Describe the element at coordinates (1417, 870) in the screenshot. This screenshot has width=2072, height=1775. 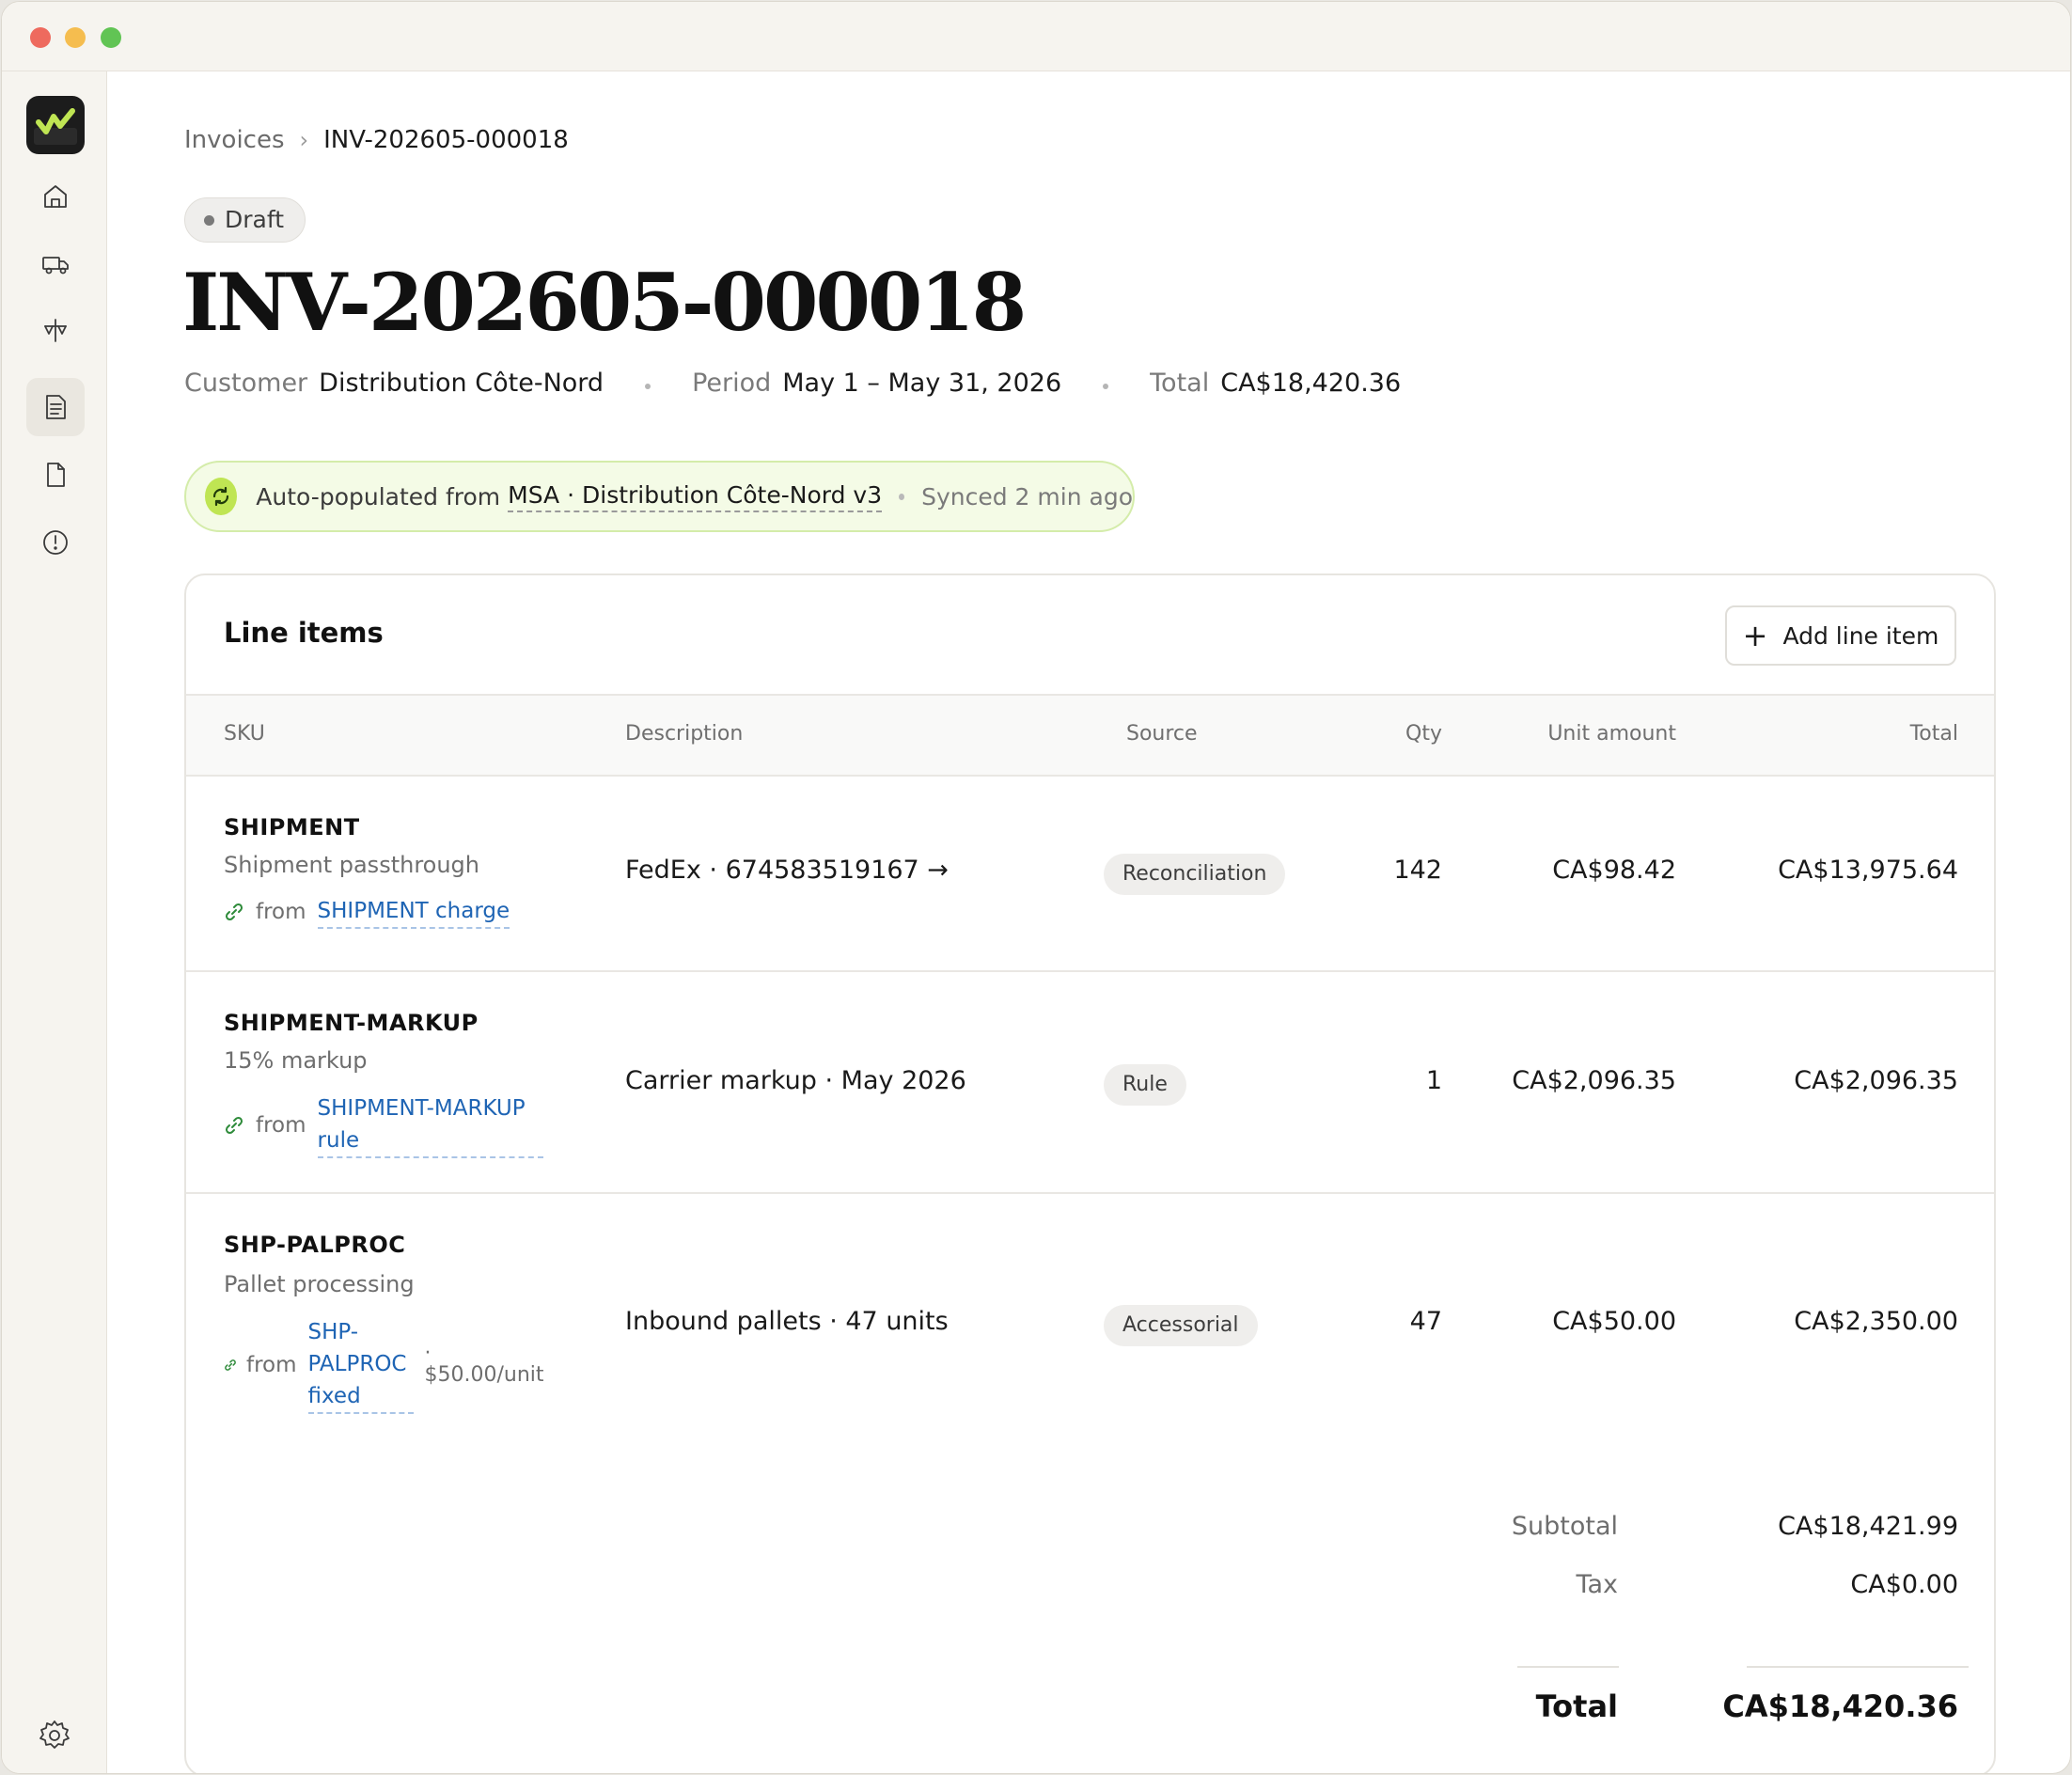
I see `row-qty: 142` at that location.